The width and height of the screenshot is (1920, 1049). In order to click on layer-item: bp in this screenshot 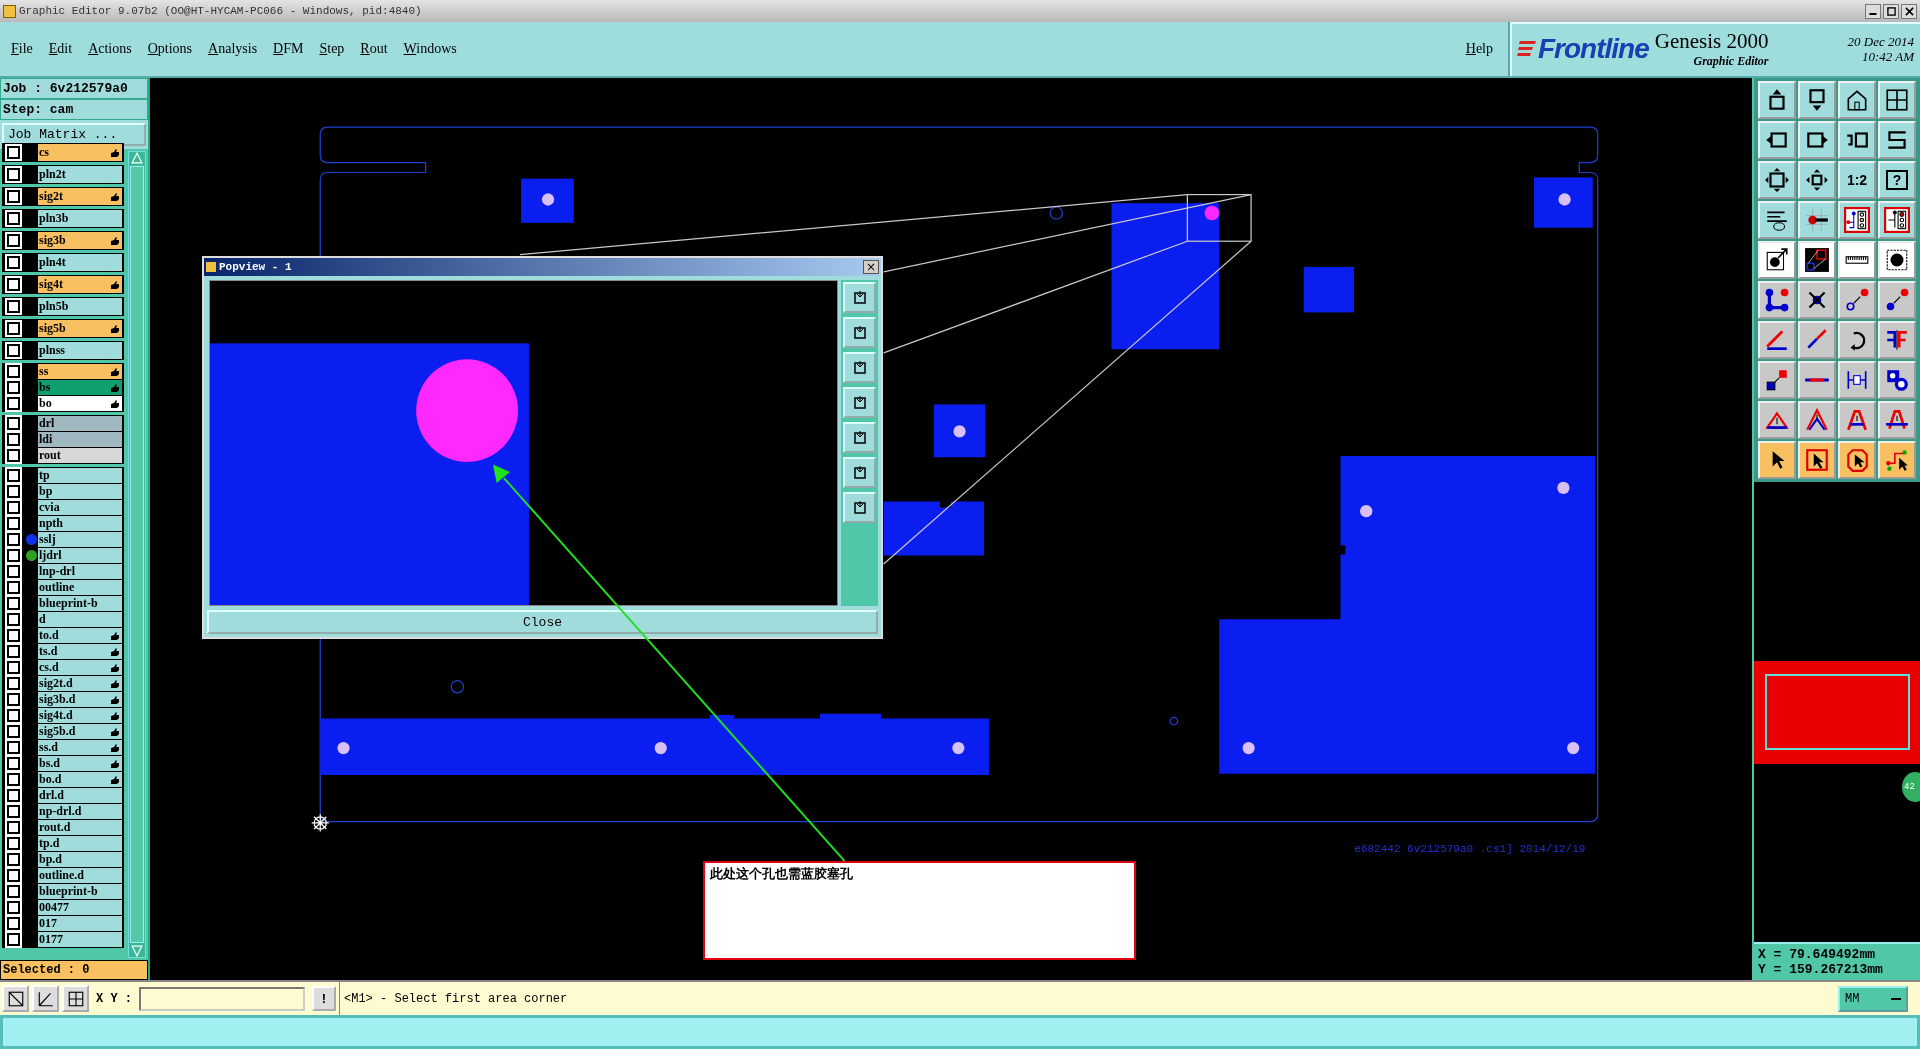, I will do `click(80, 491)`.